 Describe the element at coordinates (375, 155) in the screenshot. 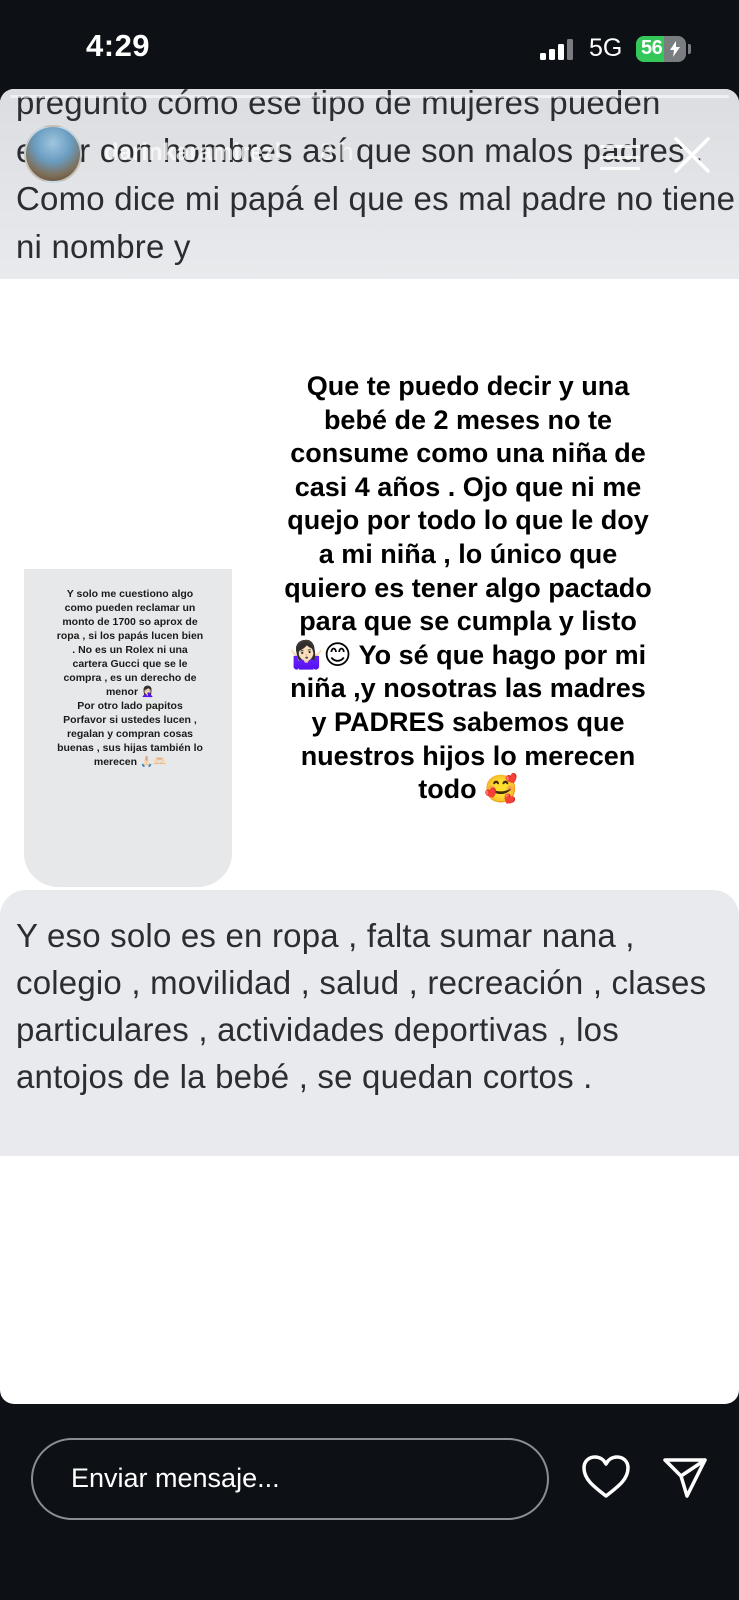

I see `story-header: darinkaramirezl 8 h` at that location.